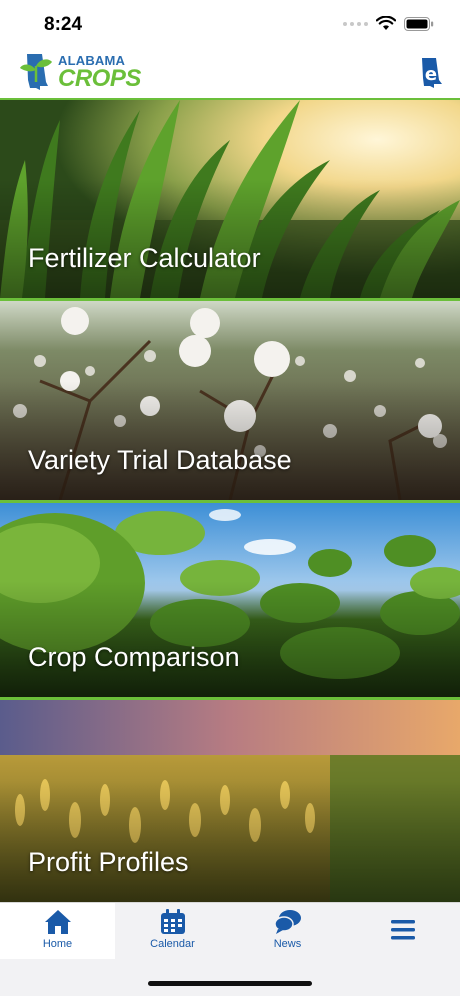  I want to click on menu-icon, so click(402, 930).